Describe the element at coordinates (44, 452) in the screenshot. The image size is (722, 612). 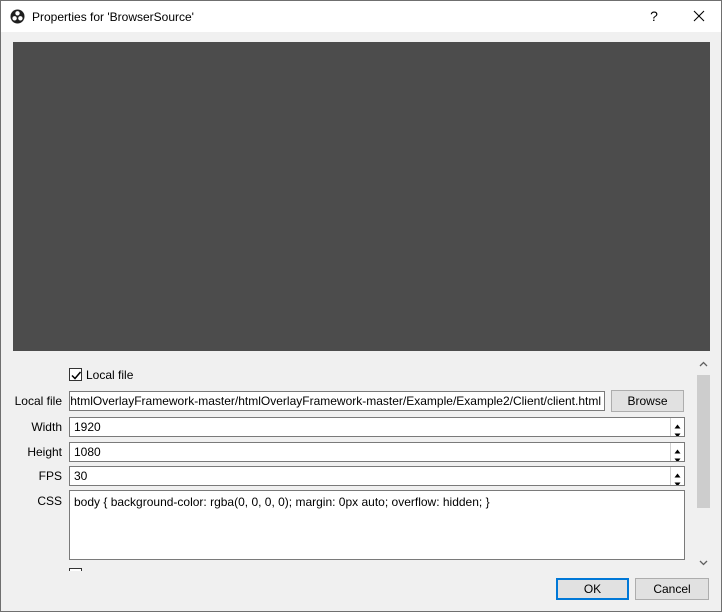
I see `height-label: Height` at that location.